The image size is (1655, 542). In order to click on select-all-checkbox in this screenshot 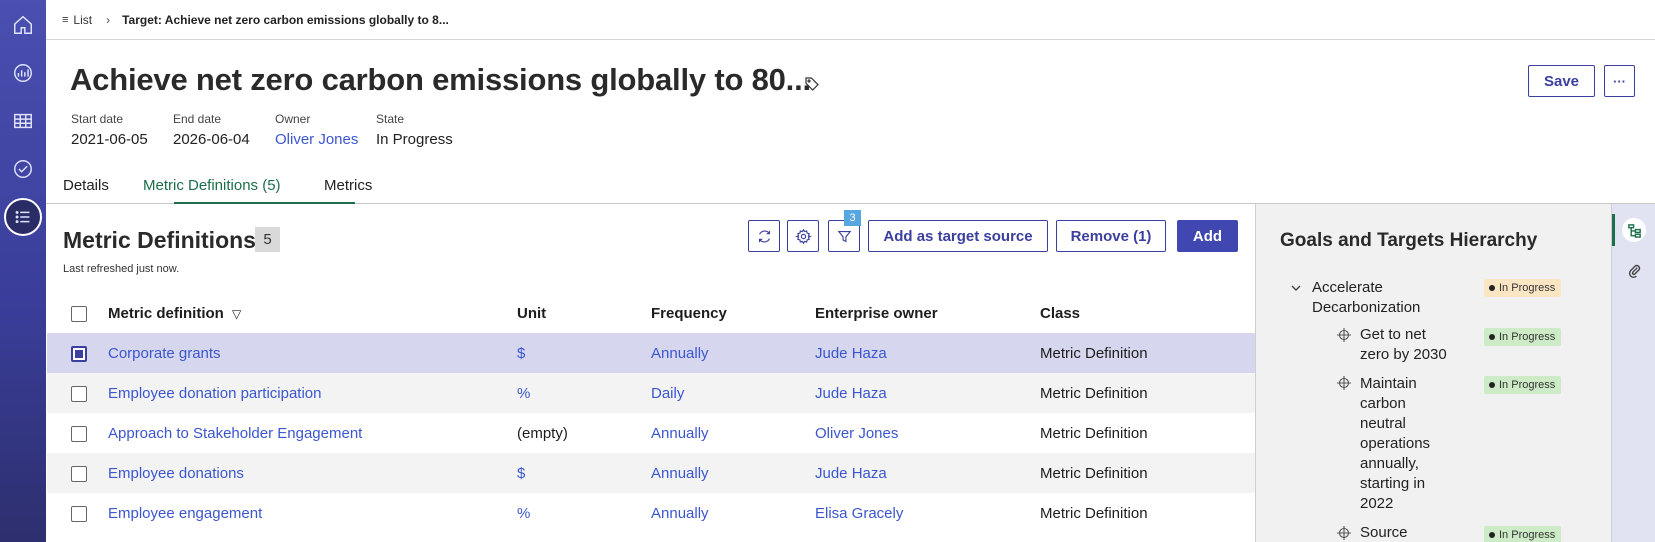, I will do `click(79, 313)`.